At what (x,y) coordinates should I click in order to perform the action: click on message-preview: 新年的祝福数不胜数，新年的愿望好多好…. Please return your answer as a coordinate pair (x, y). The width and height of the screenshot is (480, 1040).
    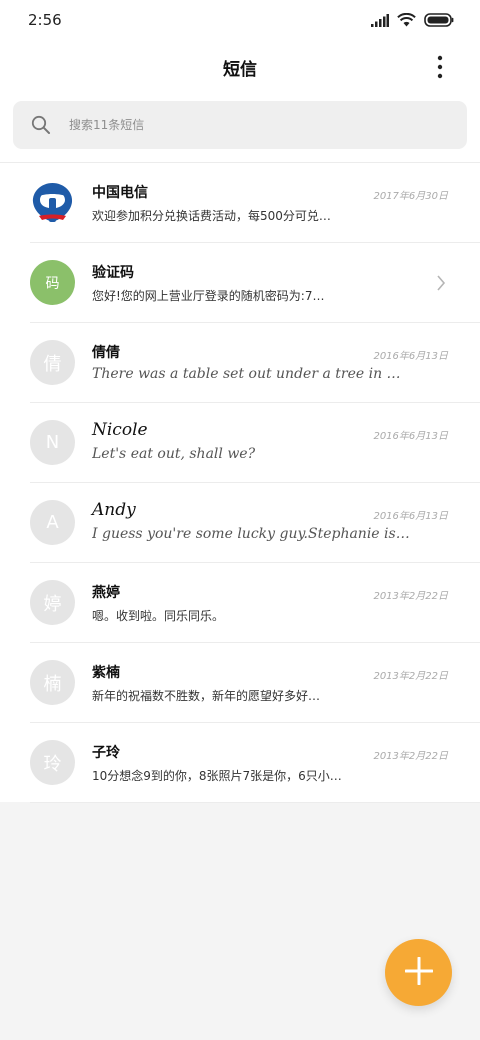
    Looking at the image, I should click on (206, 696).